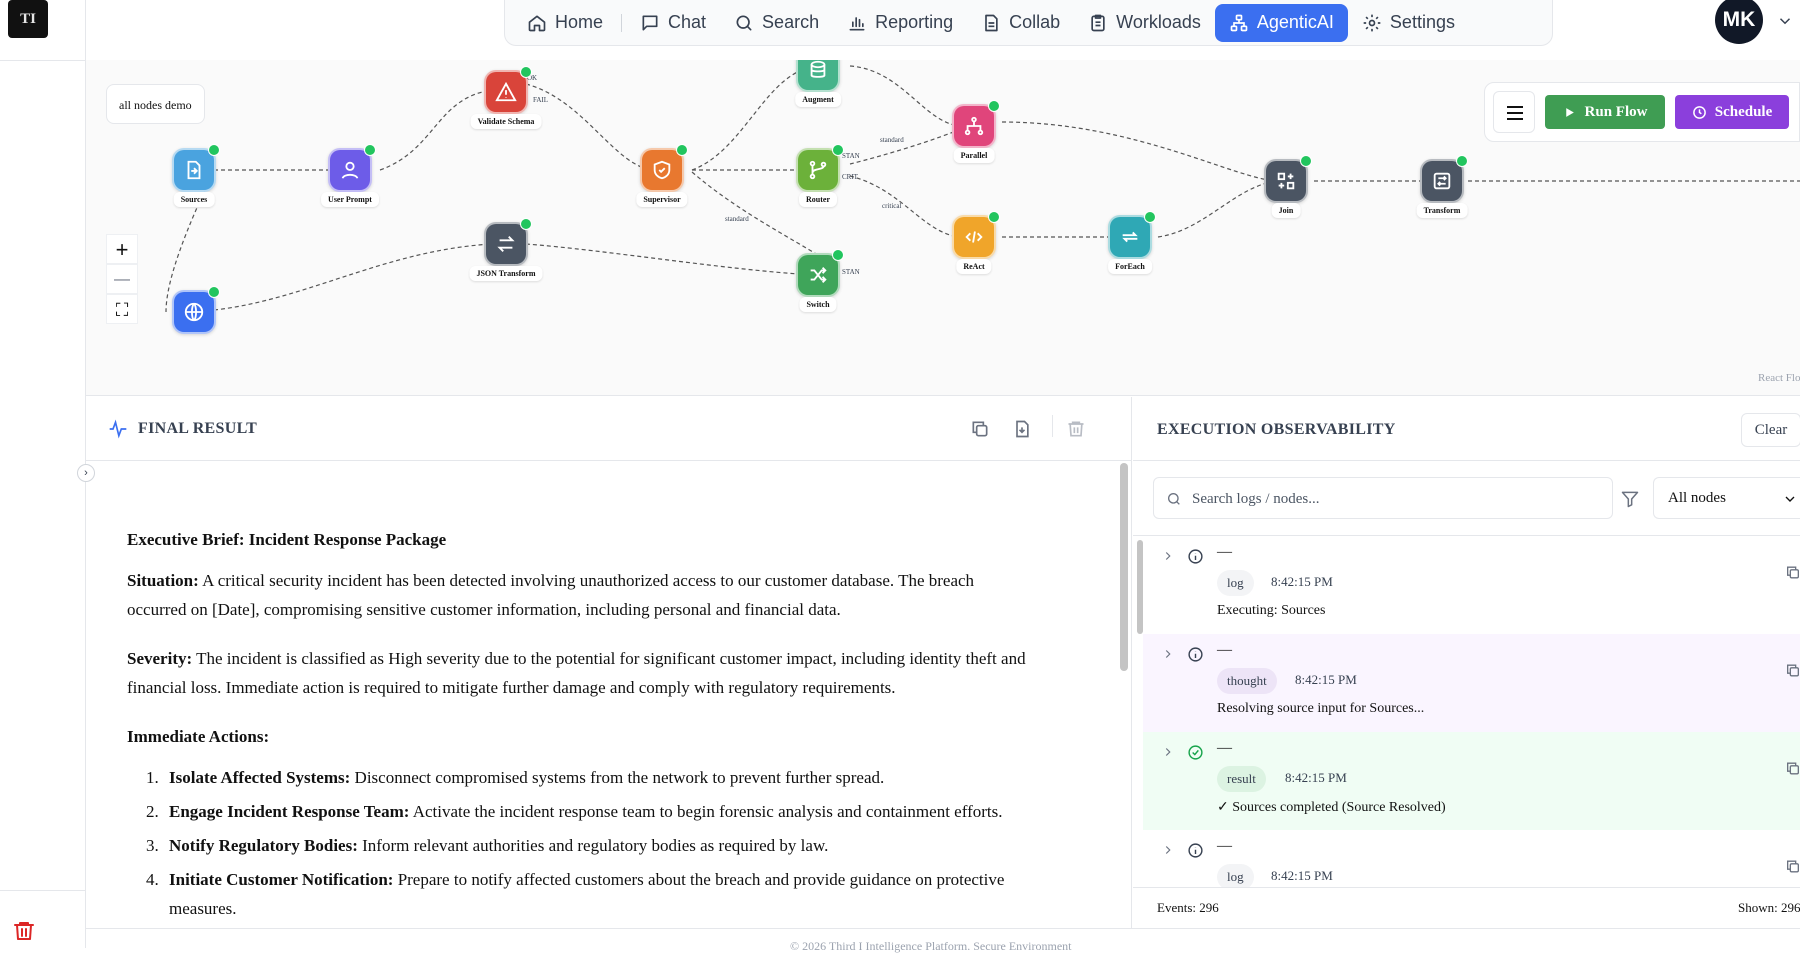  What do you see at coordinates (1195, 654) in the screenshot?
I see `info-icon` at bounding box center [1195, 654].